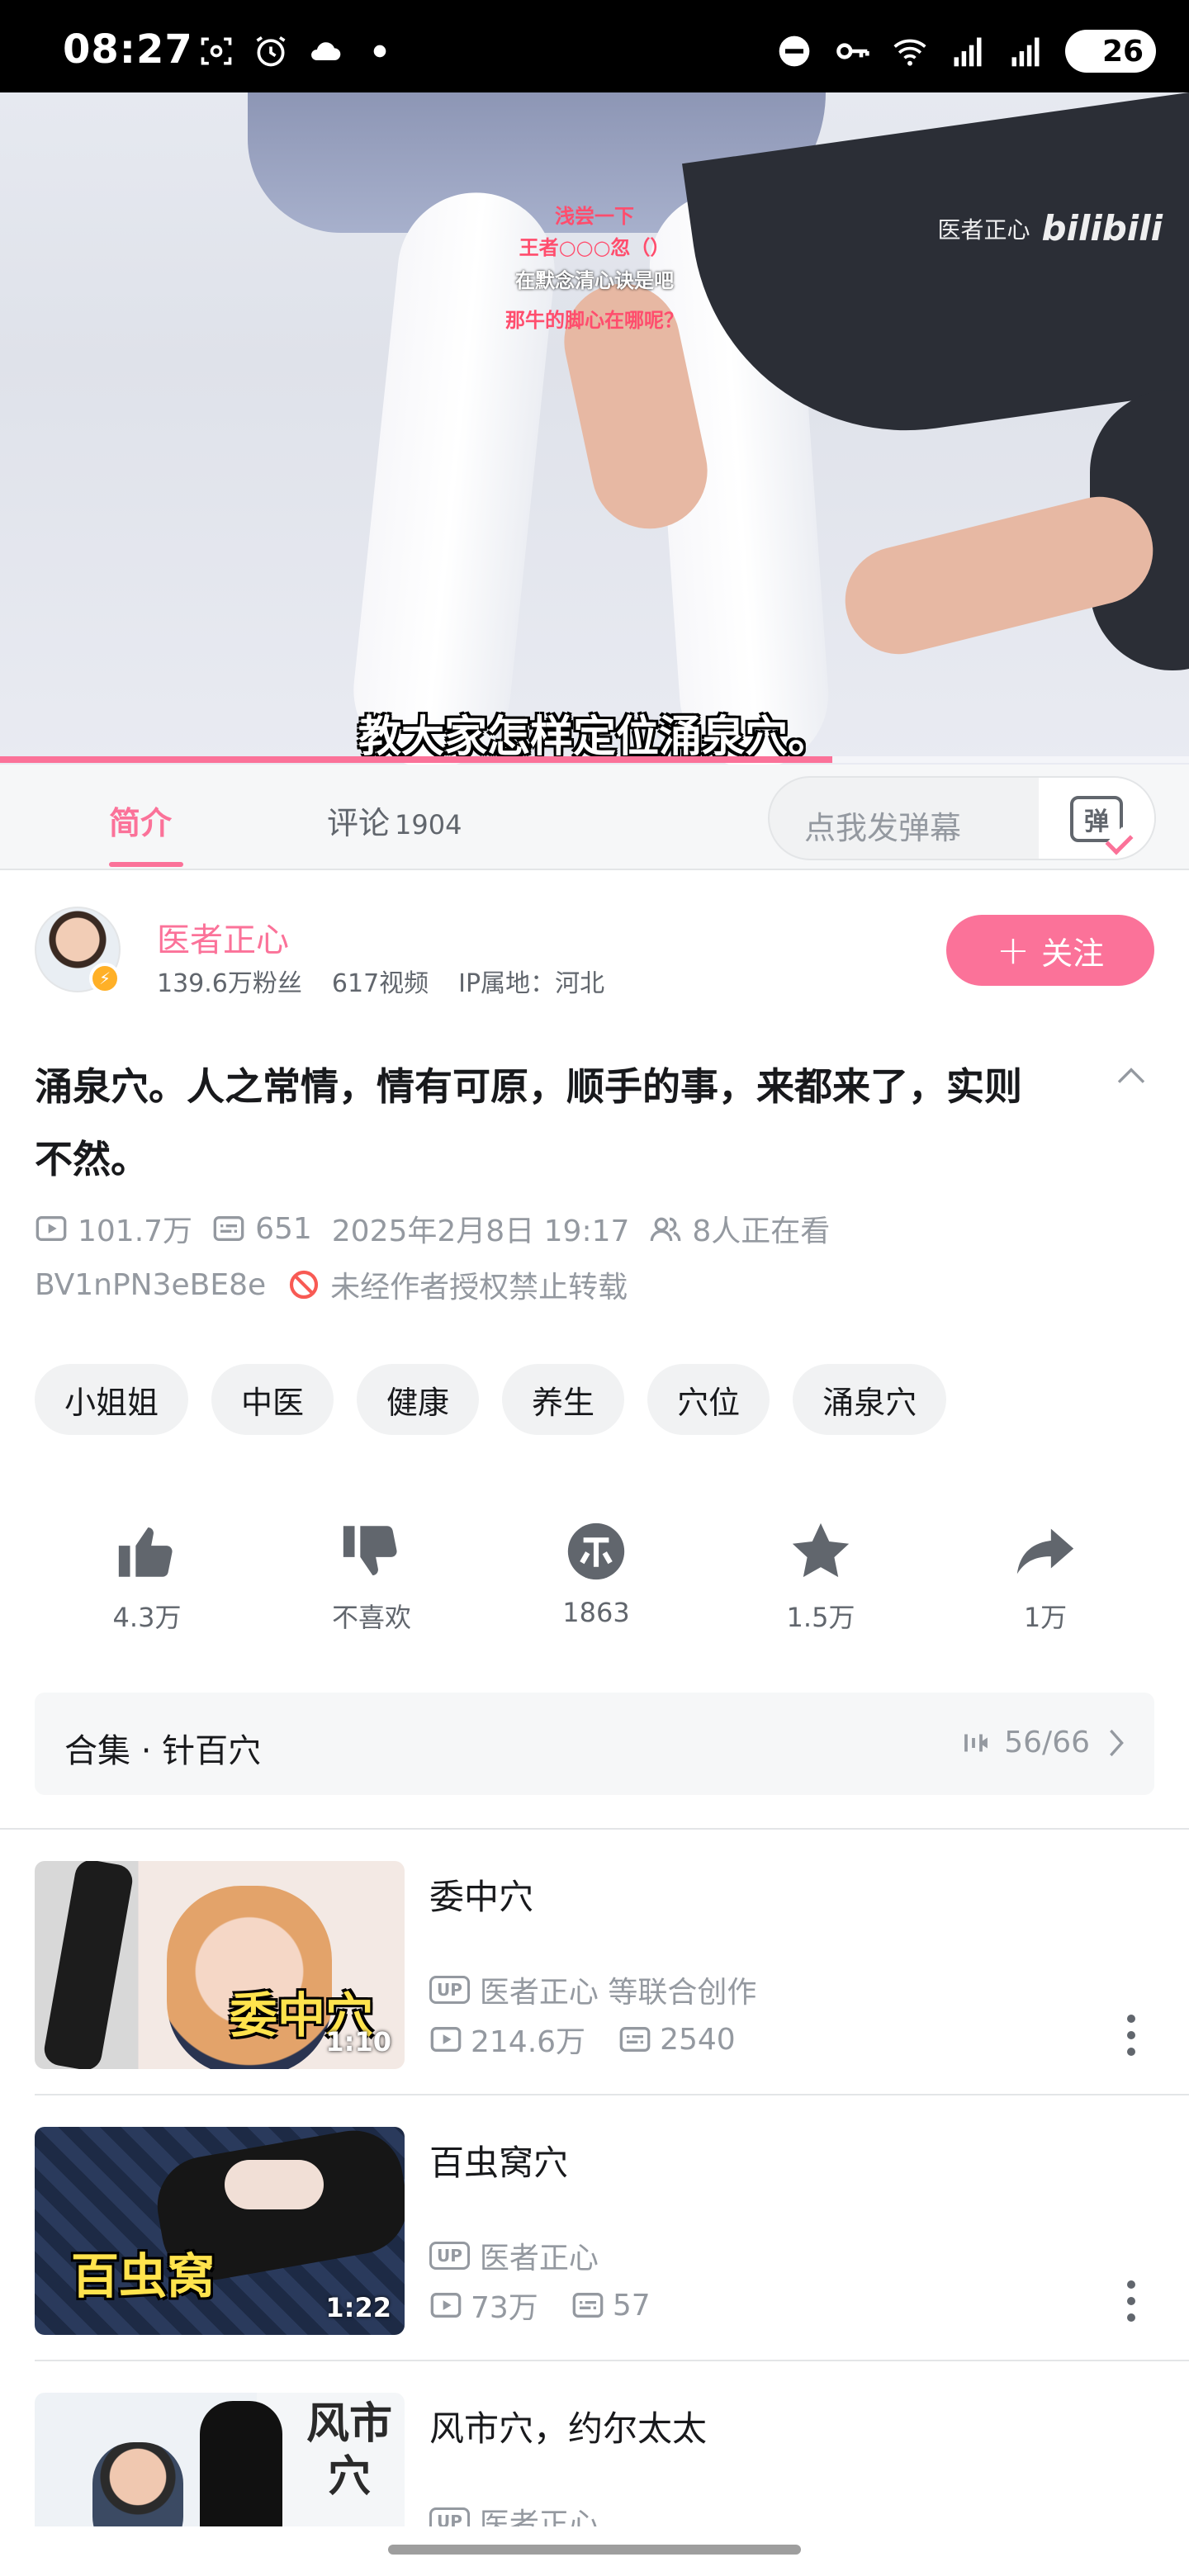 The image size is (1189, 2576). Describe the element at coordinates (147, 1576) in the screenshot. I see `like-button: 4.3万` at that location.